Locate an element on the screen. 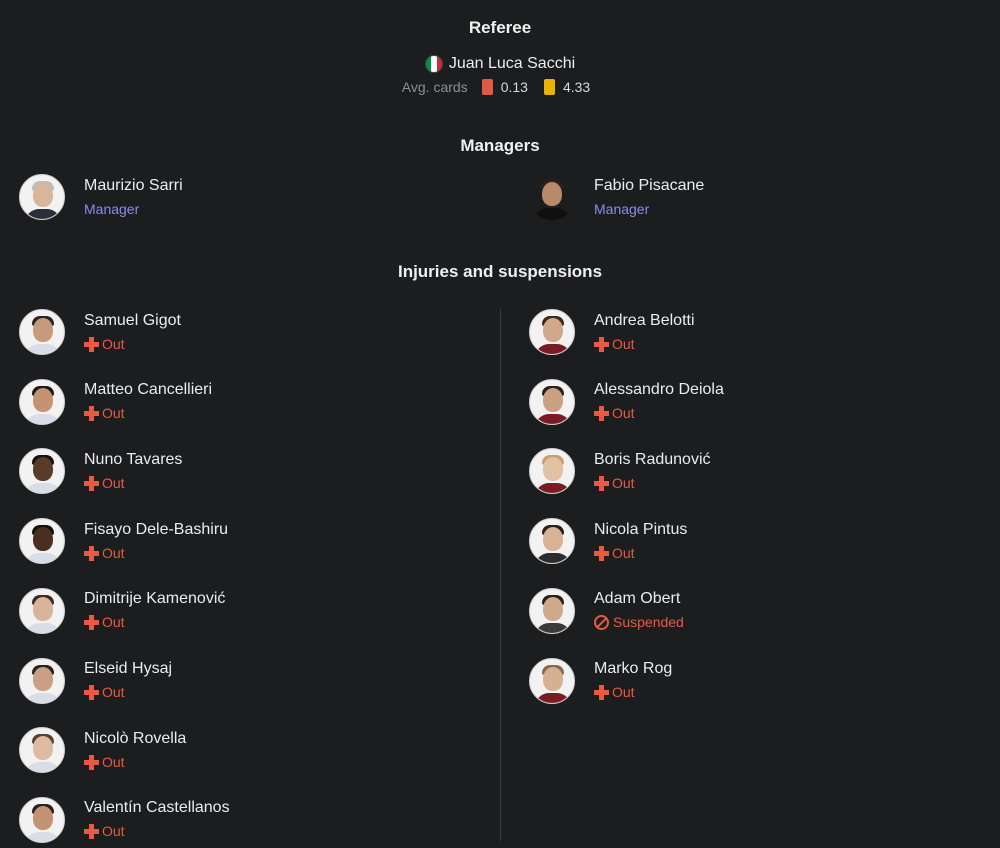 This screenshot has width=1000, height=848. player-name: Fisayo Dele-Bashiru is located at coordinates (156, 529).